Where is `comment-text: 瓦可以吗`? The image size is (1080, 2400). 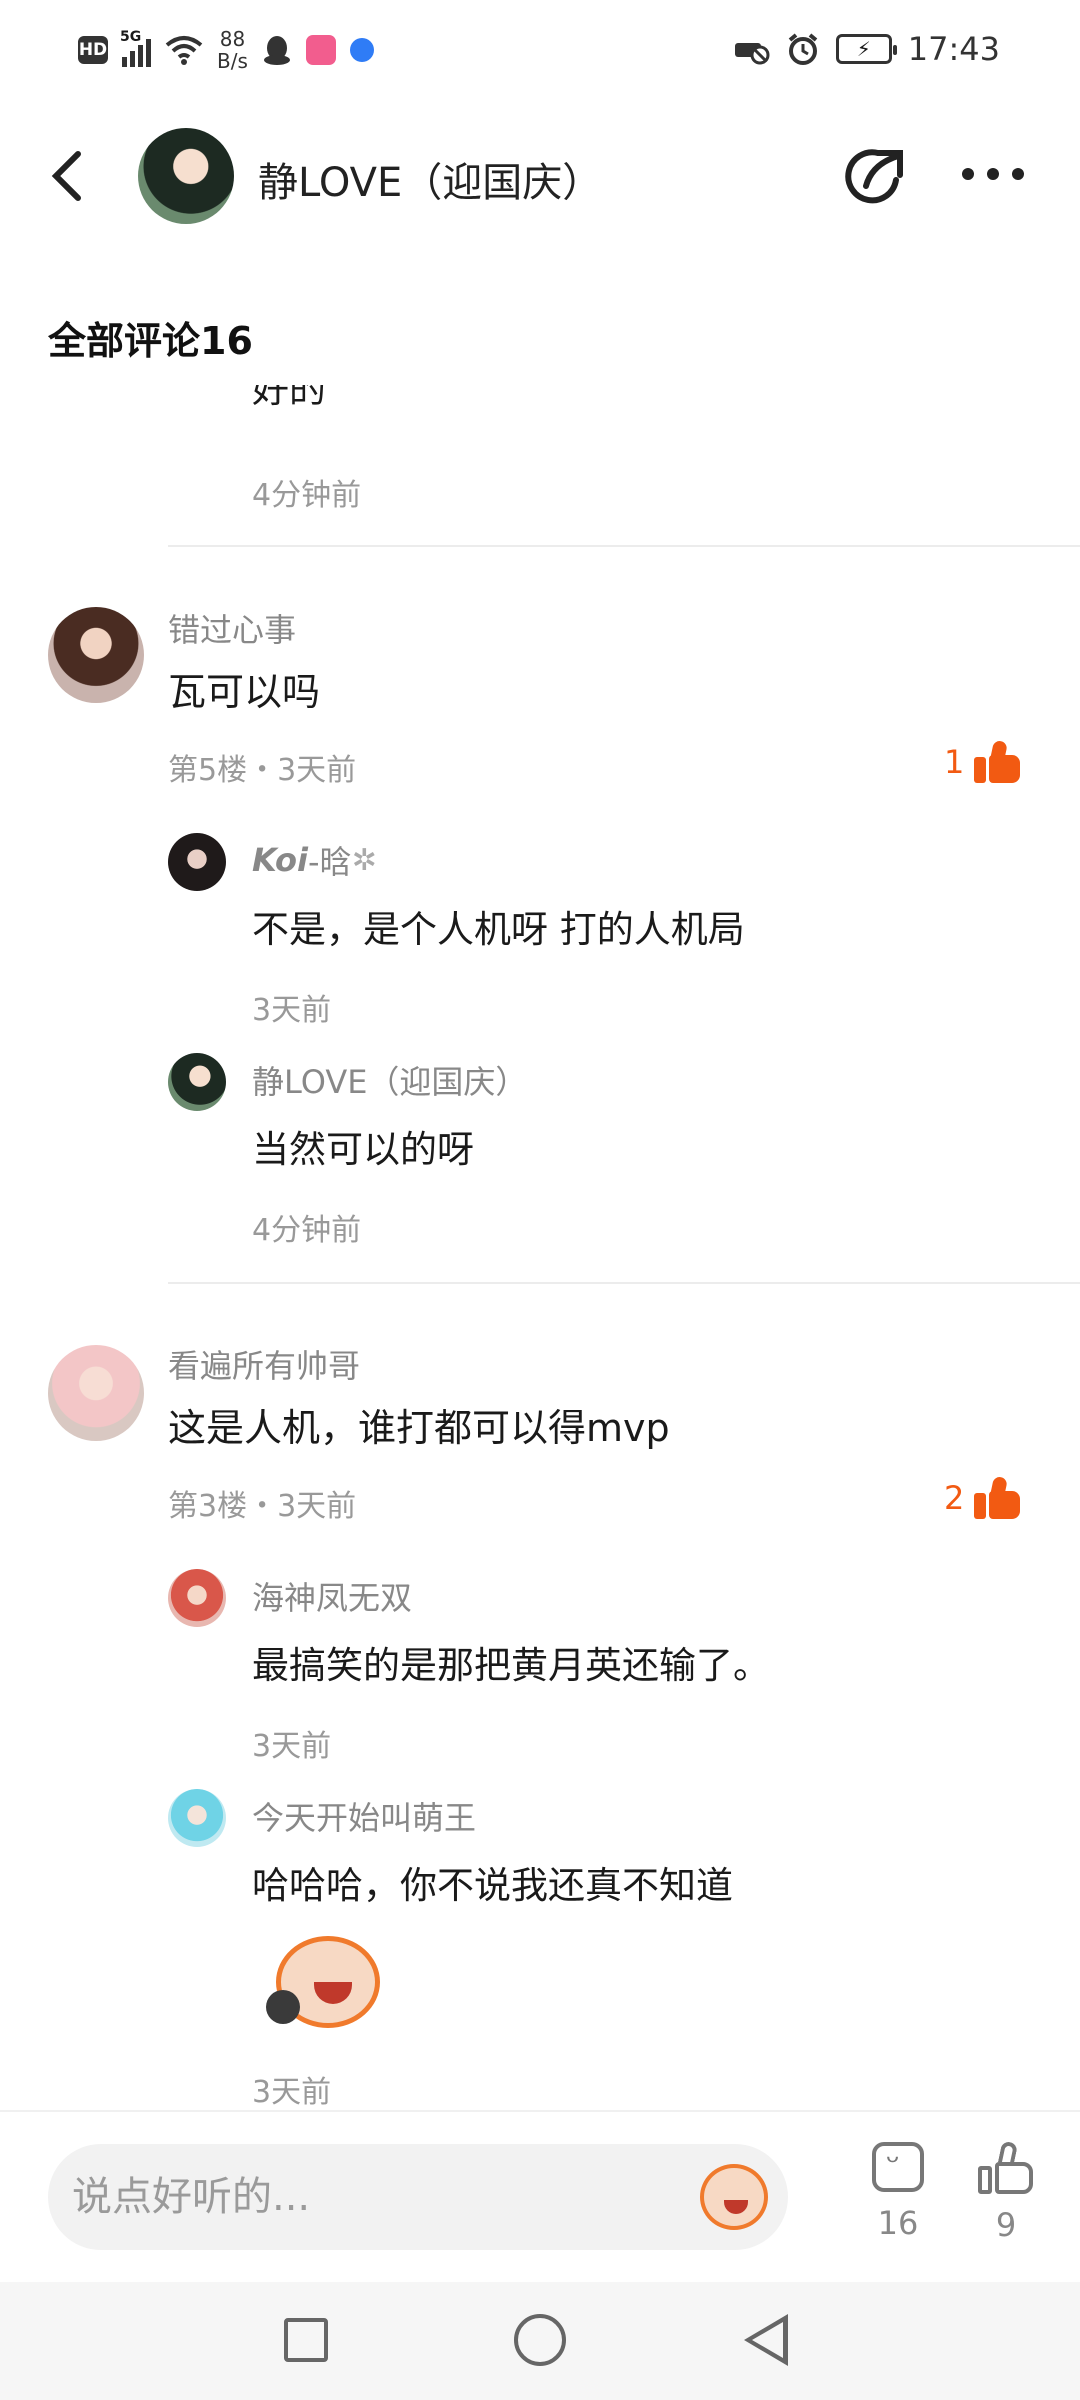 comment-text: 瓦可以吗 is located at coordinates (244, 688).